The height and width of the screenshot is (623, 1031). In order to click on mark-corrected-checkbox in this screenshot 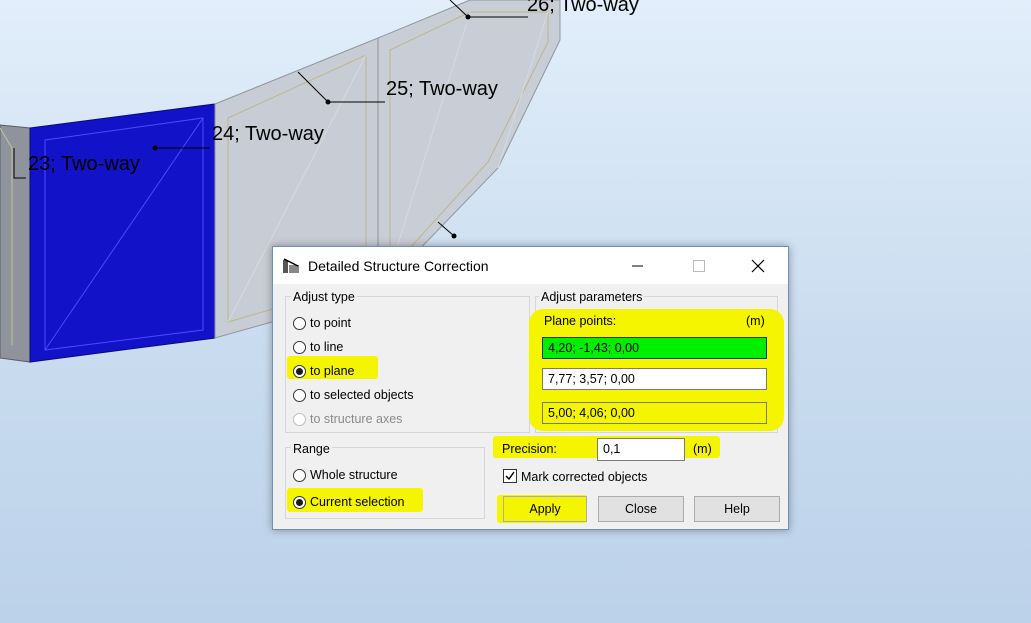, I will do `click(510, 476)`.